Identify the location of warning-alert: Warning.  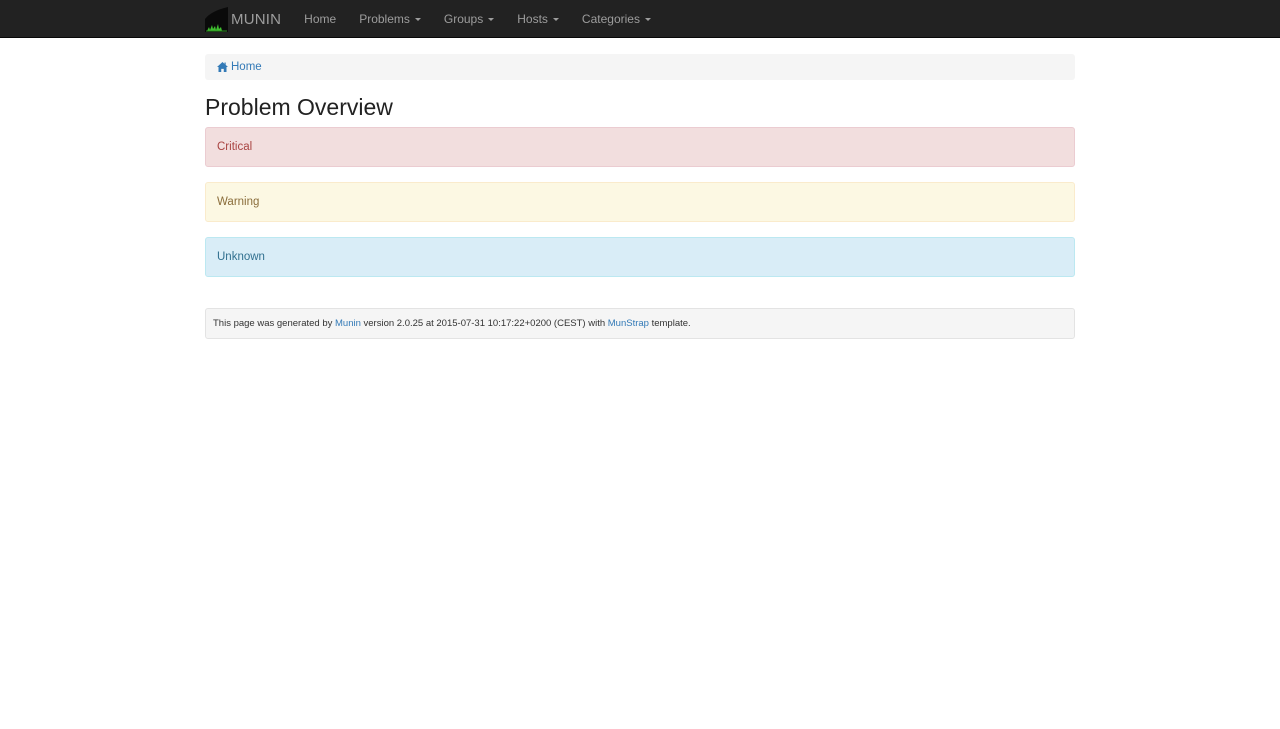
(640, 202).